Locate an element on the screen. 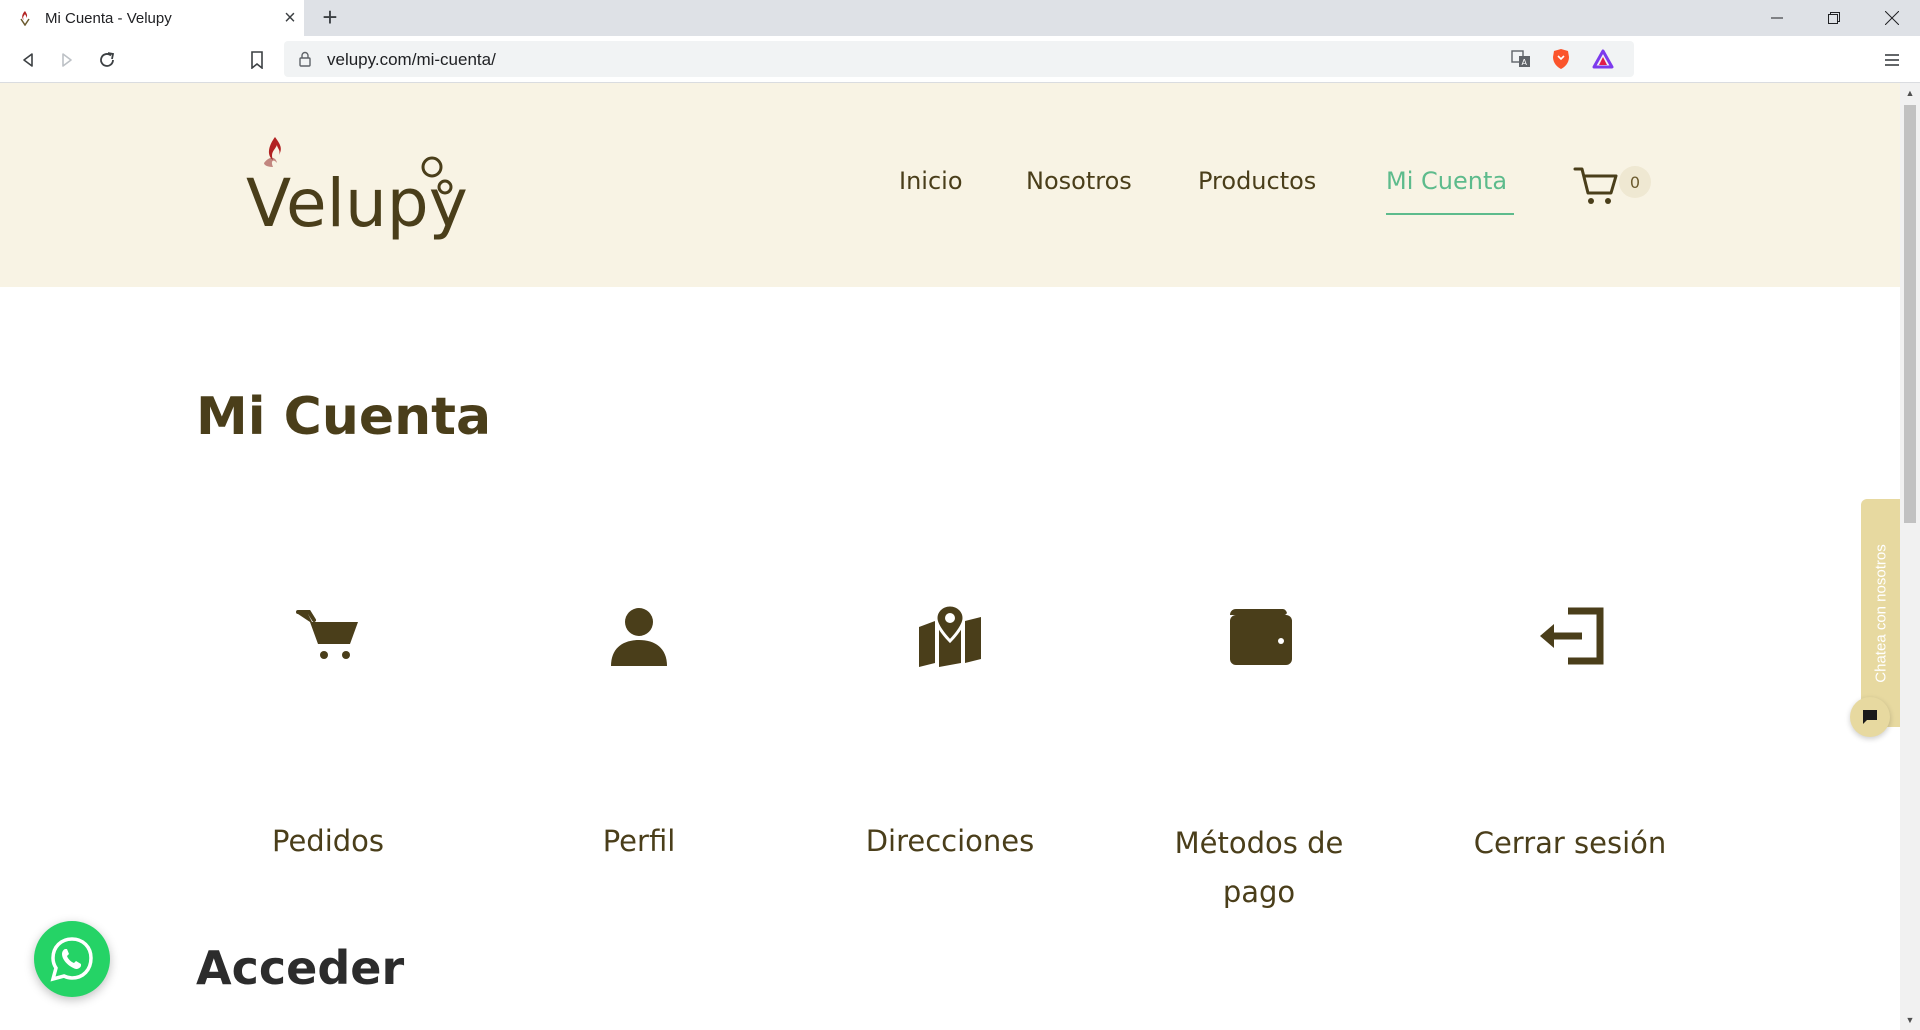 This screenshot has height=1030, width=1920. scroll-up-arrow-icon: ▲ is located at coordinates (1910, 93).